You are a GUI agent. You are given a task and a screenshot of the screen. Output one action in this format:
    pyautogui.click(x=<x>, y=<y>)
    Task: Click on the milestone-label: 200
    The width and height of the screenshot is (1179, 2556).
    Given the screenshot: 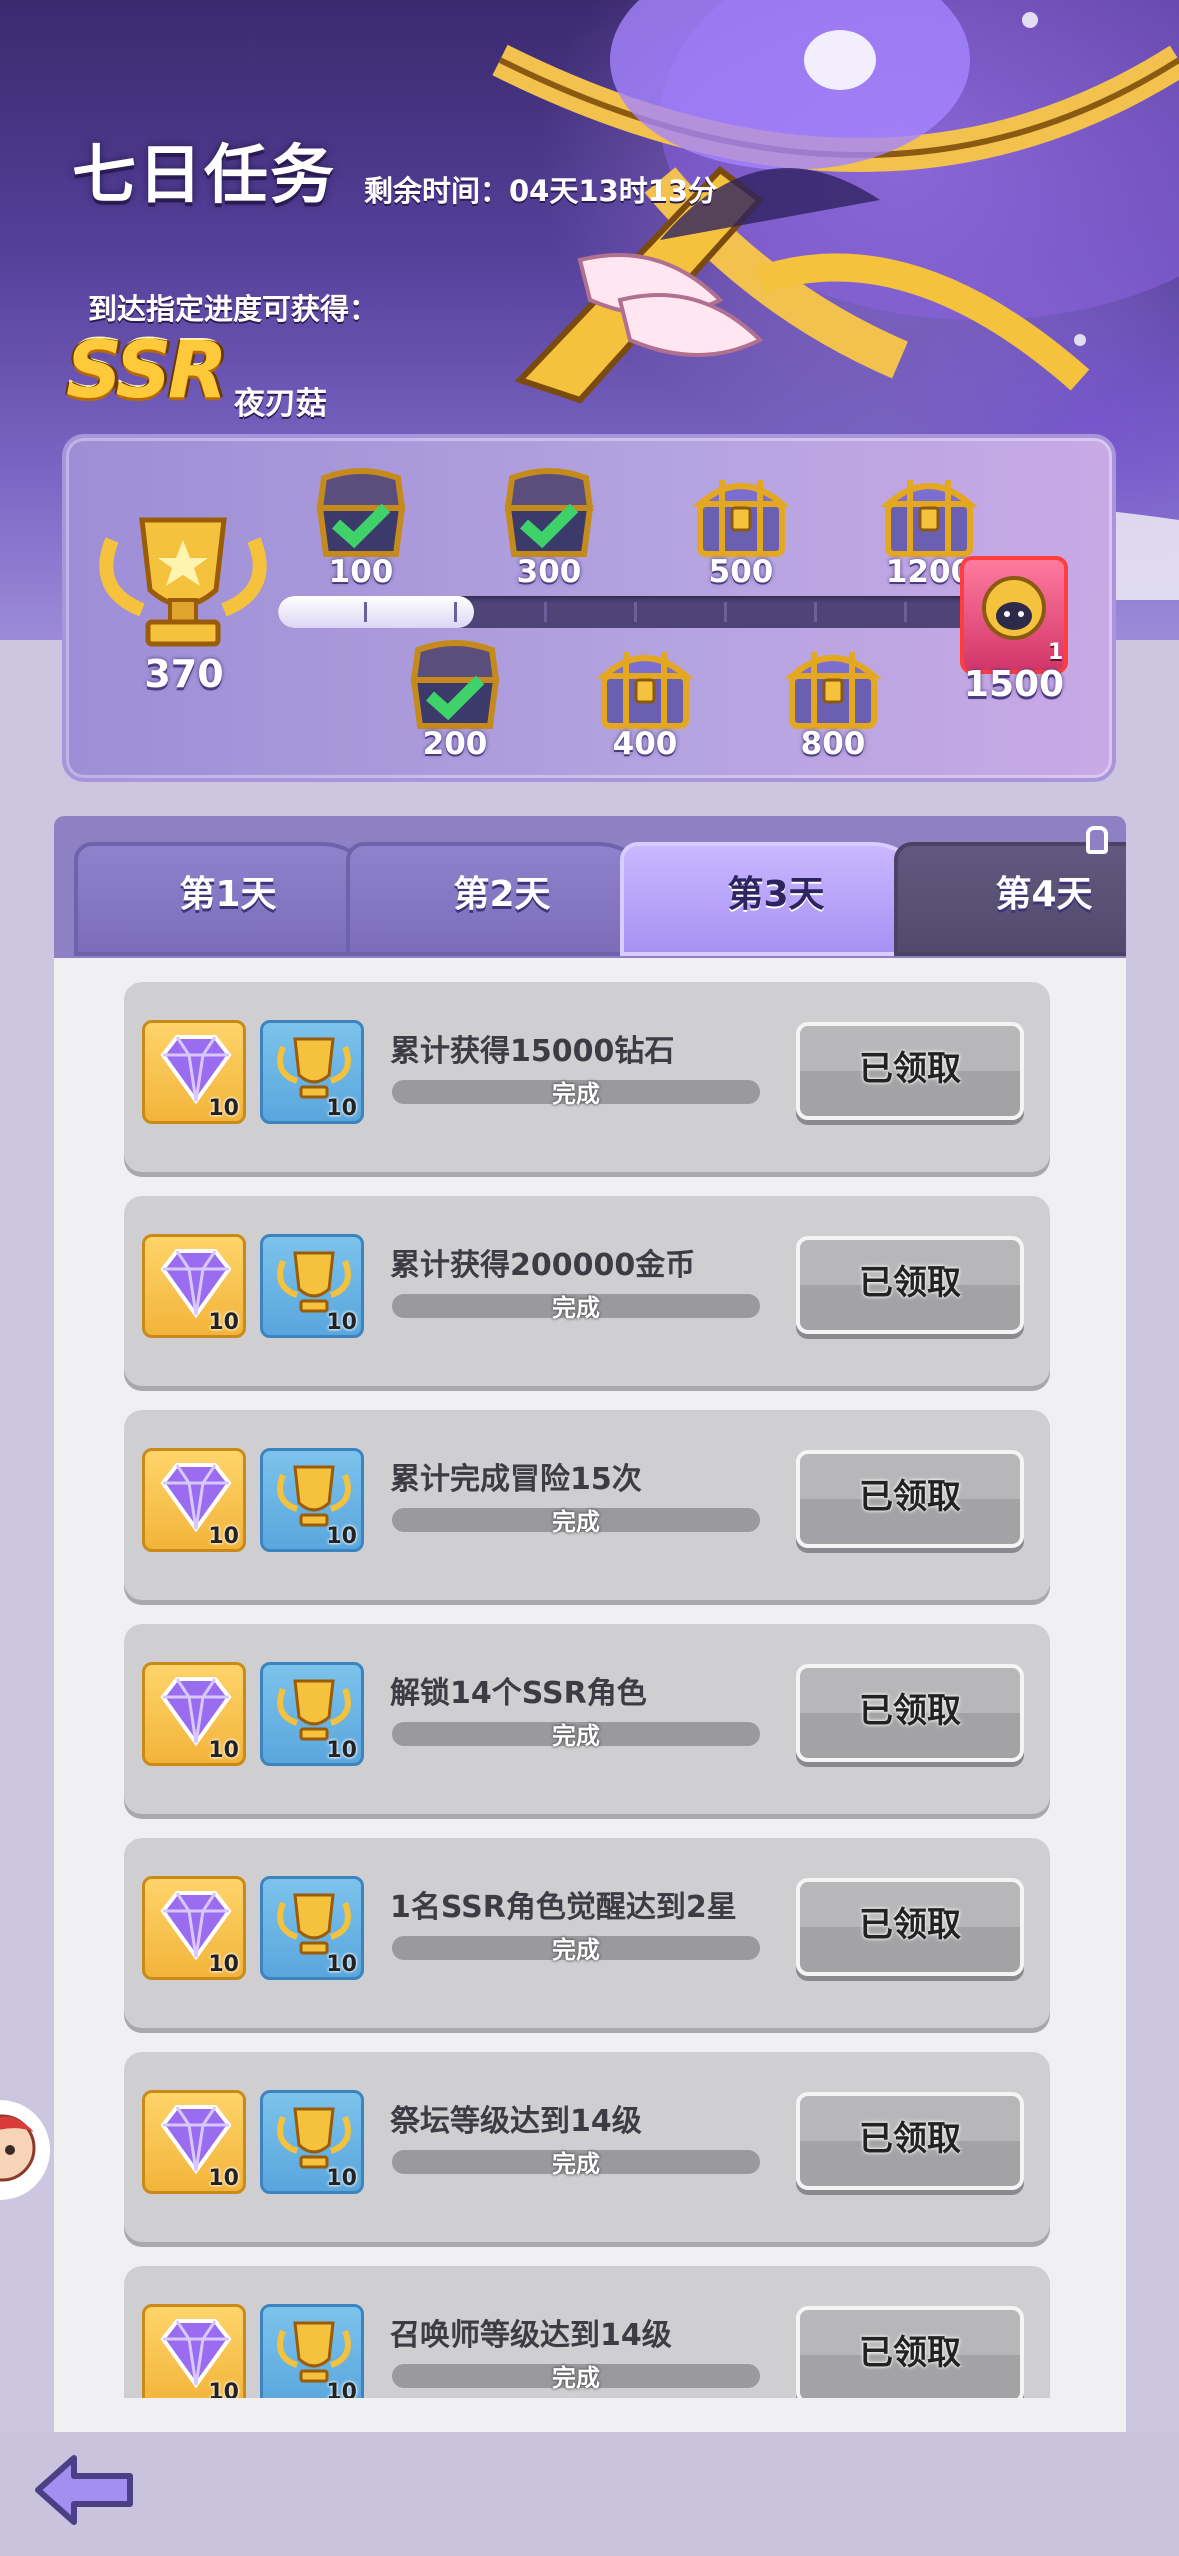 What is the action you would take?
    pyautogui.click(x=455, y=744)
    